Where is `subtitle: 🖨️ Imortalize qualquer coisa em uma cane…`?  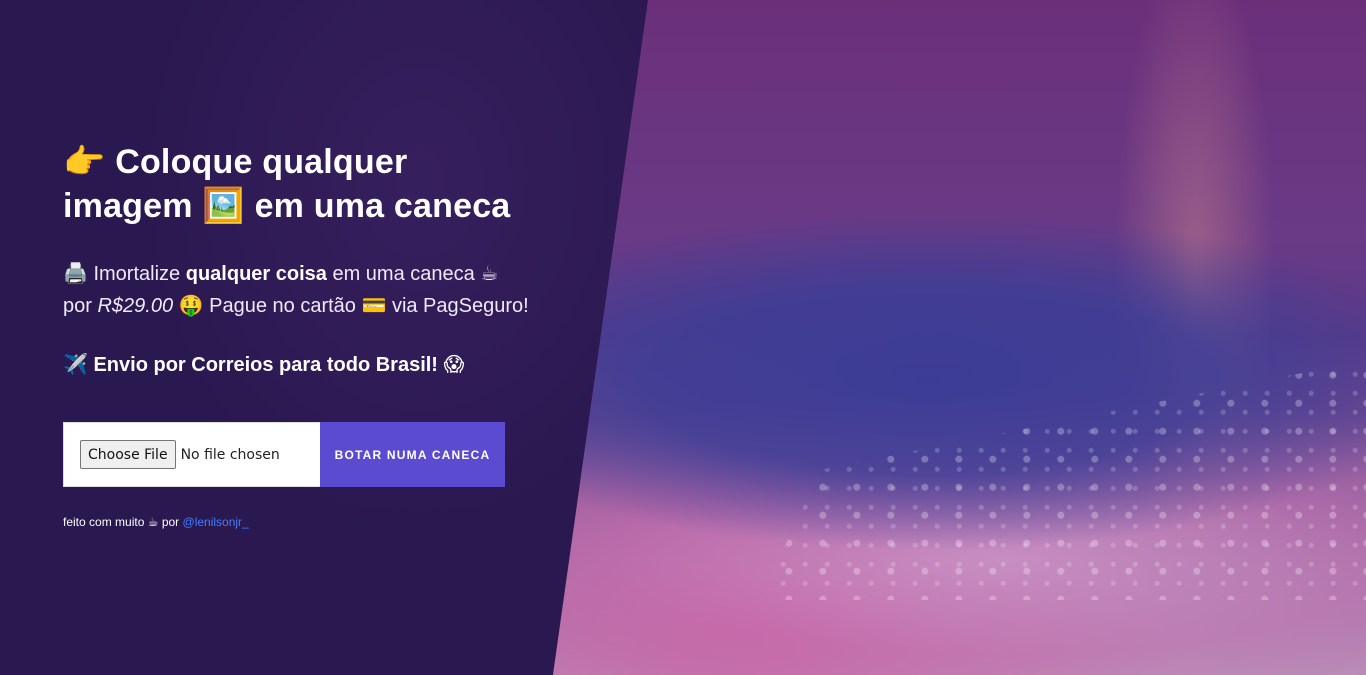 subtitle: 🖨️ Imortalize qualquer coisa em uma cane… is located at coordinates (313, 290).